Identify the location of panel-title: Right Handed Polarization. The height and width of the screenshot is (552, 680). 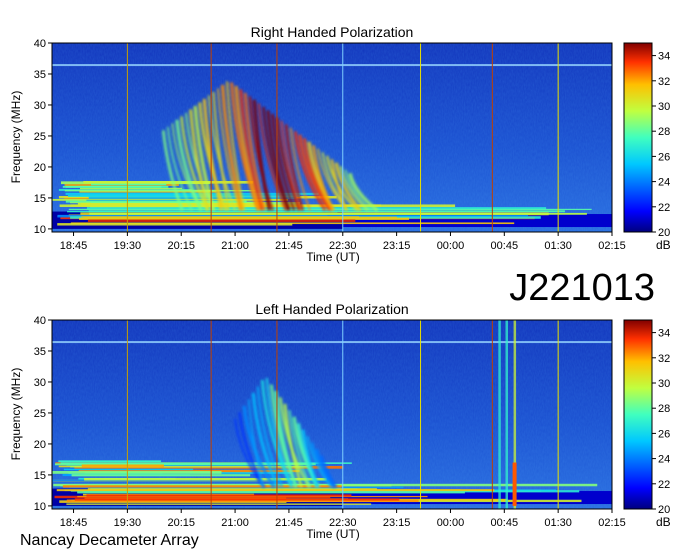
(332, 32).